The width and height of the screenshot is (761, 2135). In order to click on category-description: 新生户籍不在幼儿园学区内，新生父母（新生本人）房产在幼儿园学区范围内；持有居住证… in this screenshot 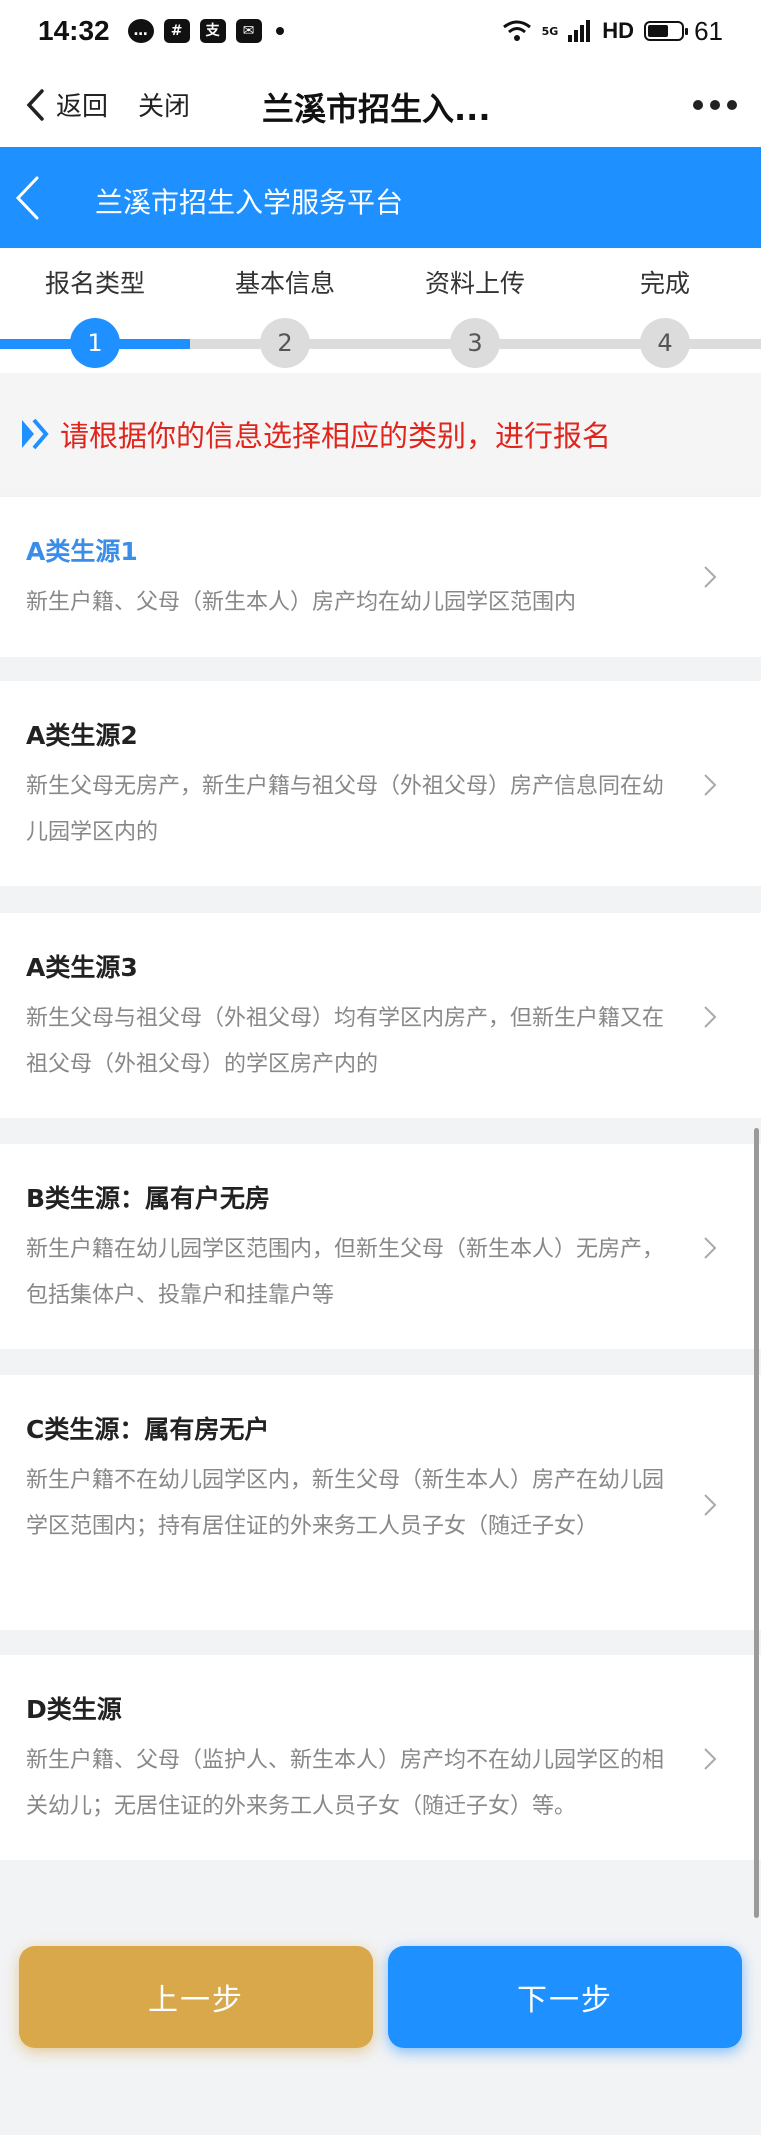, I will do `click(345, 1503)`.